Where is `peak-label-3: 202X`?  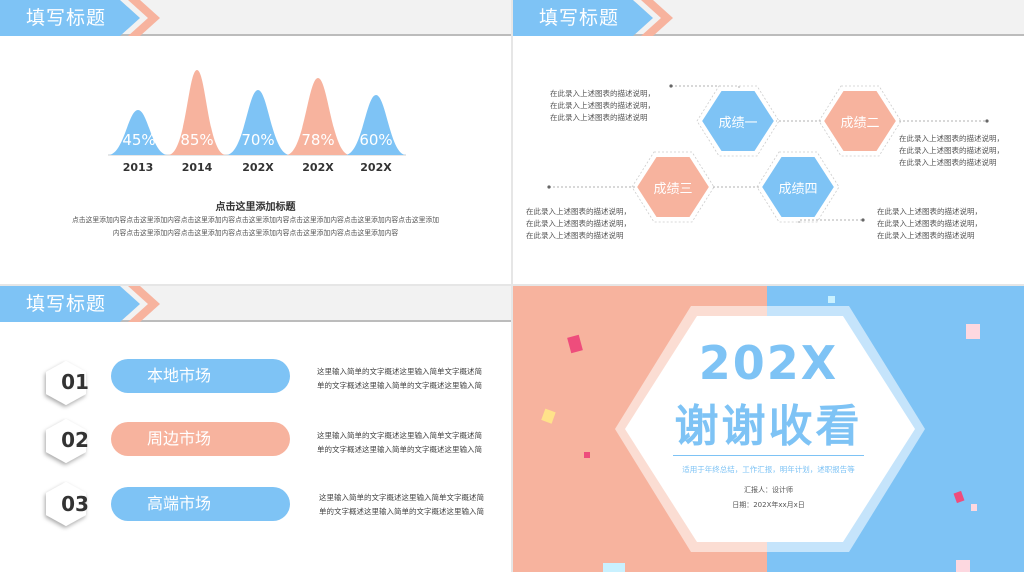
peak-label-3: 202X is located at coordinates (258, 167).